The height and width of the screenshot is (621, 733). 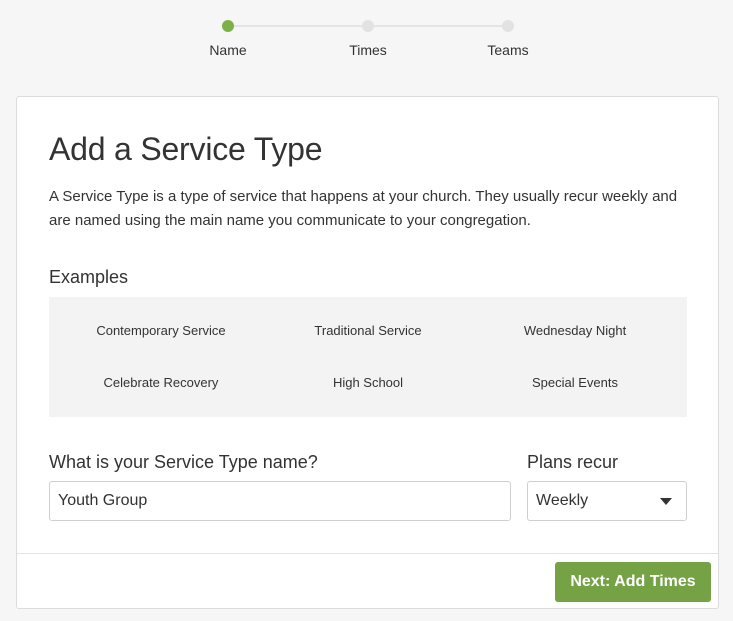 I want to click on step-dot-name, so click(x=228, y=26).